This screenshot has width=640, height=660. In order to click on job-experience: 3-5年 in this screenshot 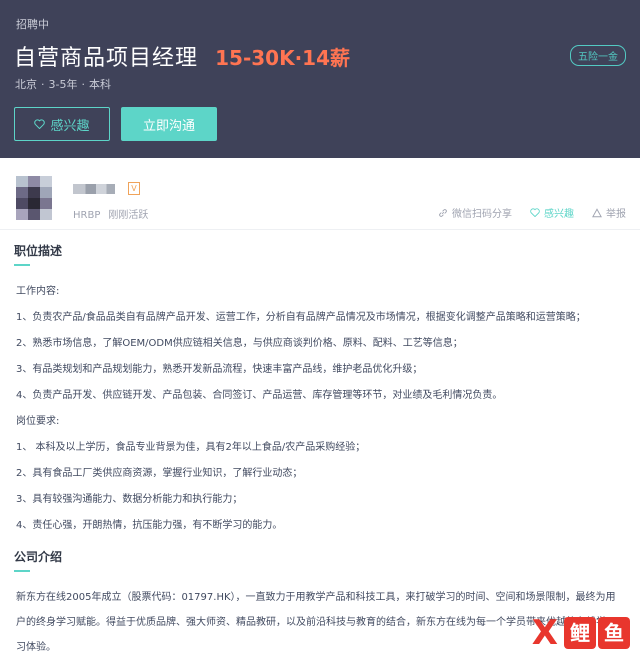, I will do `click(63, 84)`.